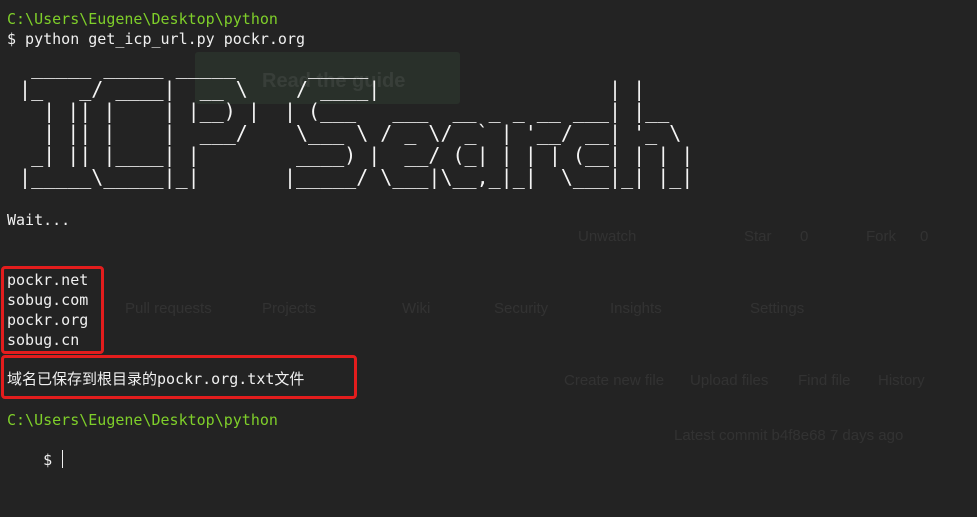 This screenshot has width=977, height=517. What do you see at coordinates (804, 236) in the screenshot?
I see `ghost-star-count: 0` at bounding box center [804, 236].